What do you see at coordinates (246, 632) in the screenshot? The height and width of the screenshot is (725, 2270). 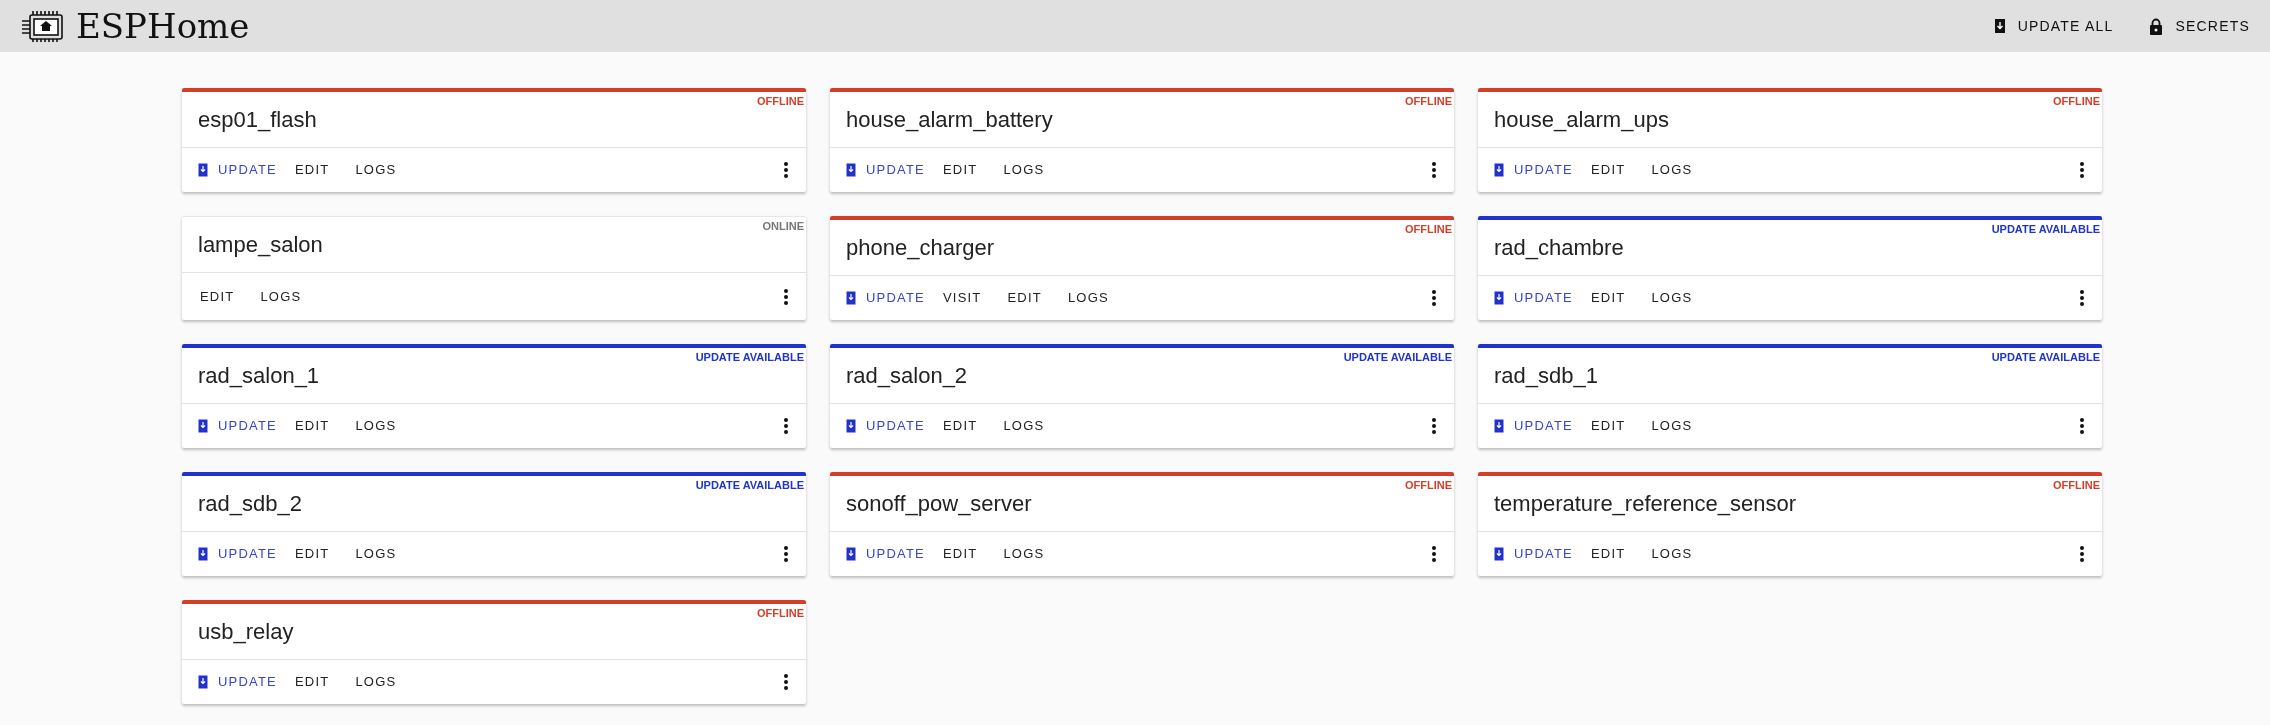 I see `device-name: usb_relay` at bounding box center [246, 632].